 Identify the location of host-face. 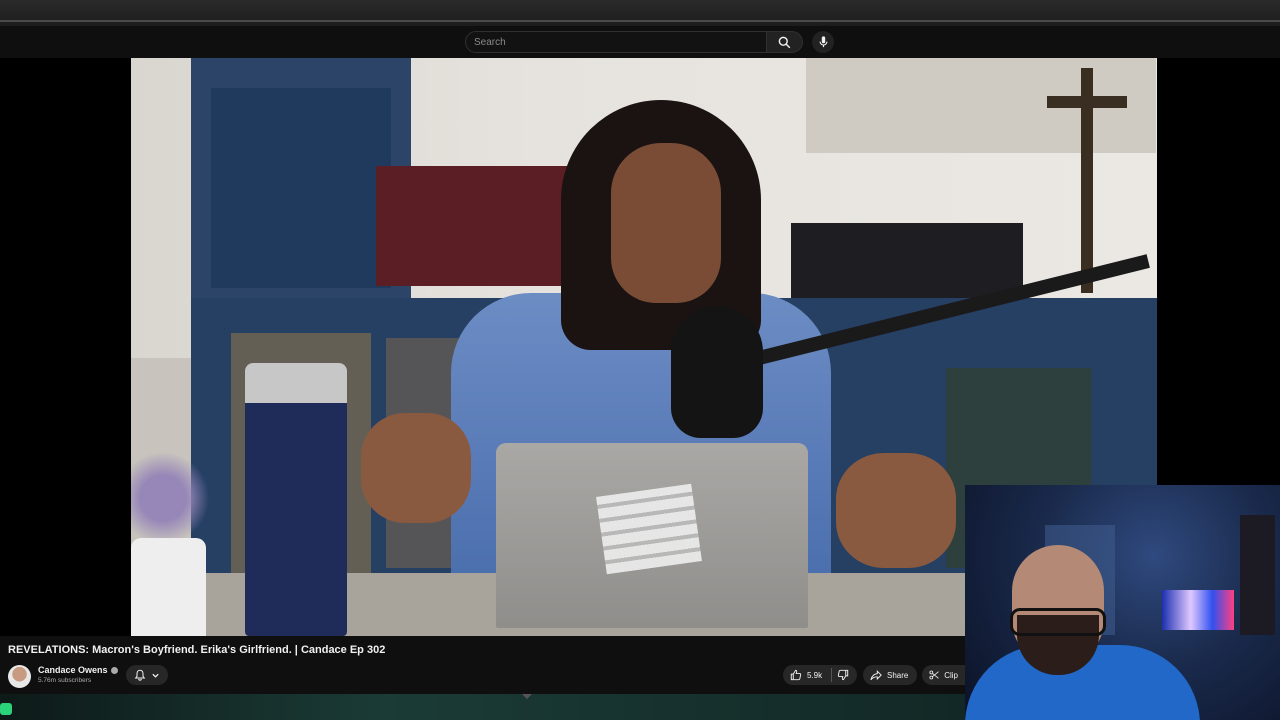
(666, 223).